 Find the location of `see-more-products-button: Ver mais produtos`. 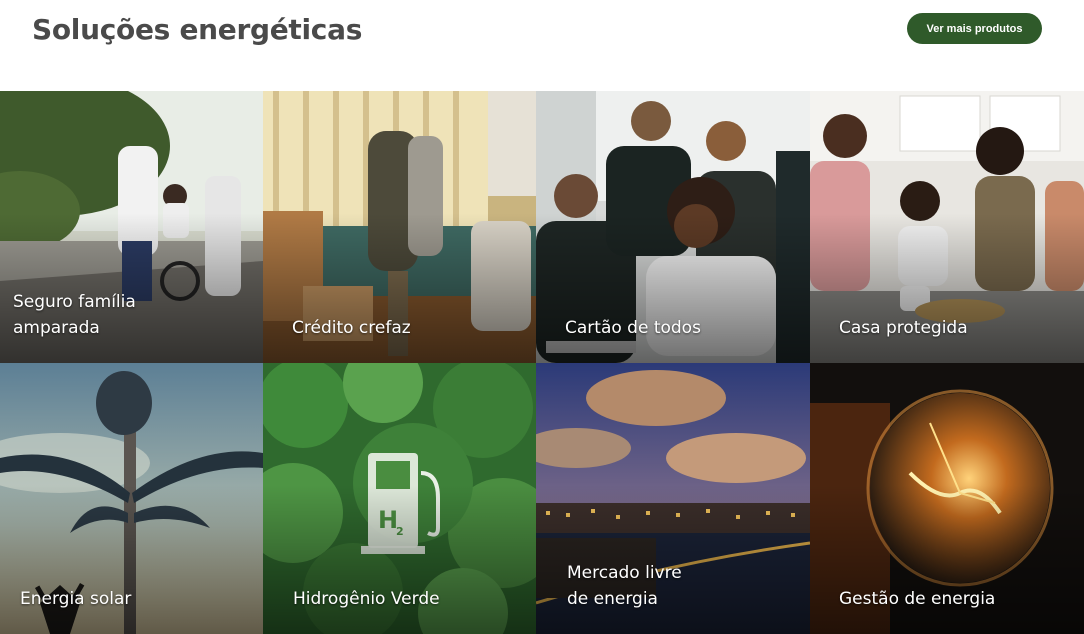

see-more-products-button: Ver mais produtos is located at coordinates (974, 28).